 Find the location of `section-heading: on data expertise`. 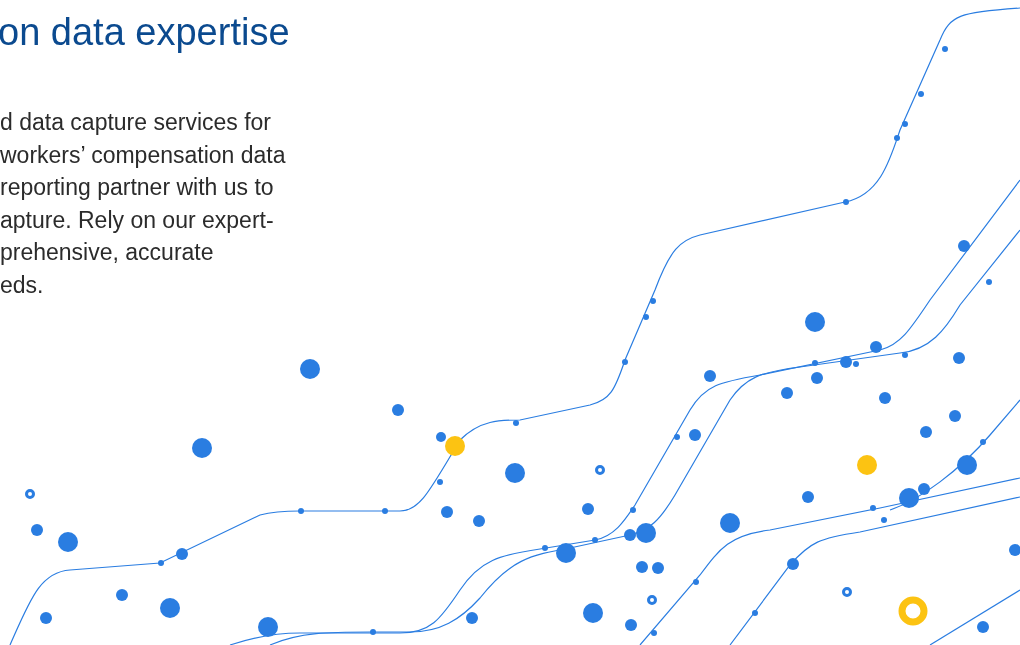

section-heading: on data expertise is located at coordinates (145, 32).